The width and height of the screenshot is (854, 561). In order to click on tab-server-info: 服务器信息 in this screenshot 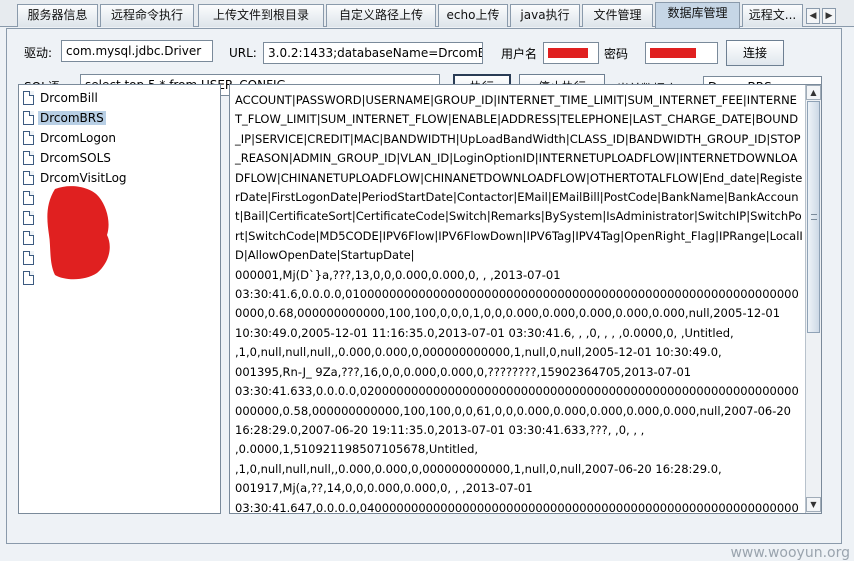, I will do `click(57, 15)`.